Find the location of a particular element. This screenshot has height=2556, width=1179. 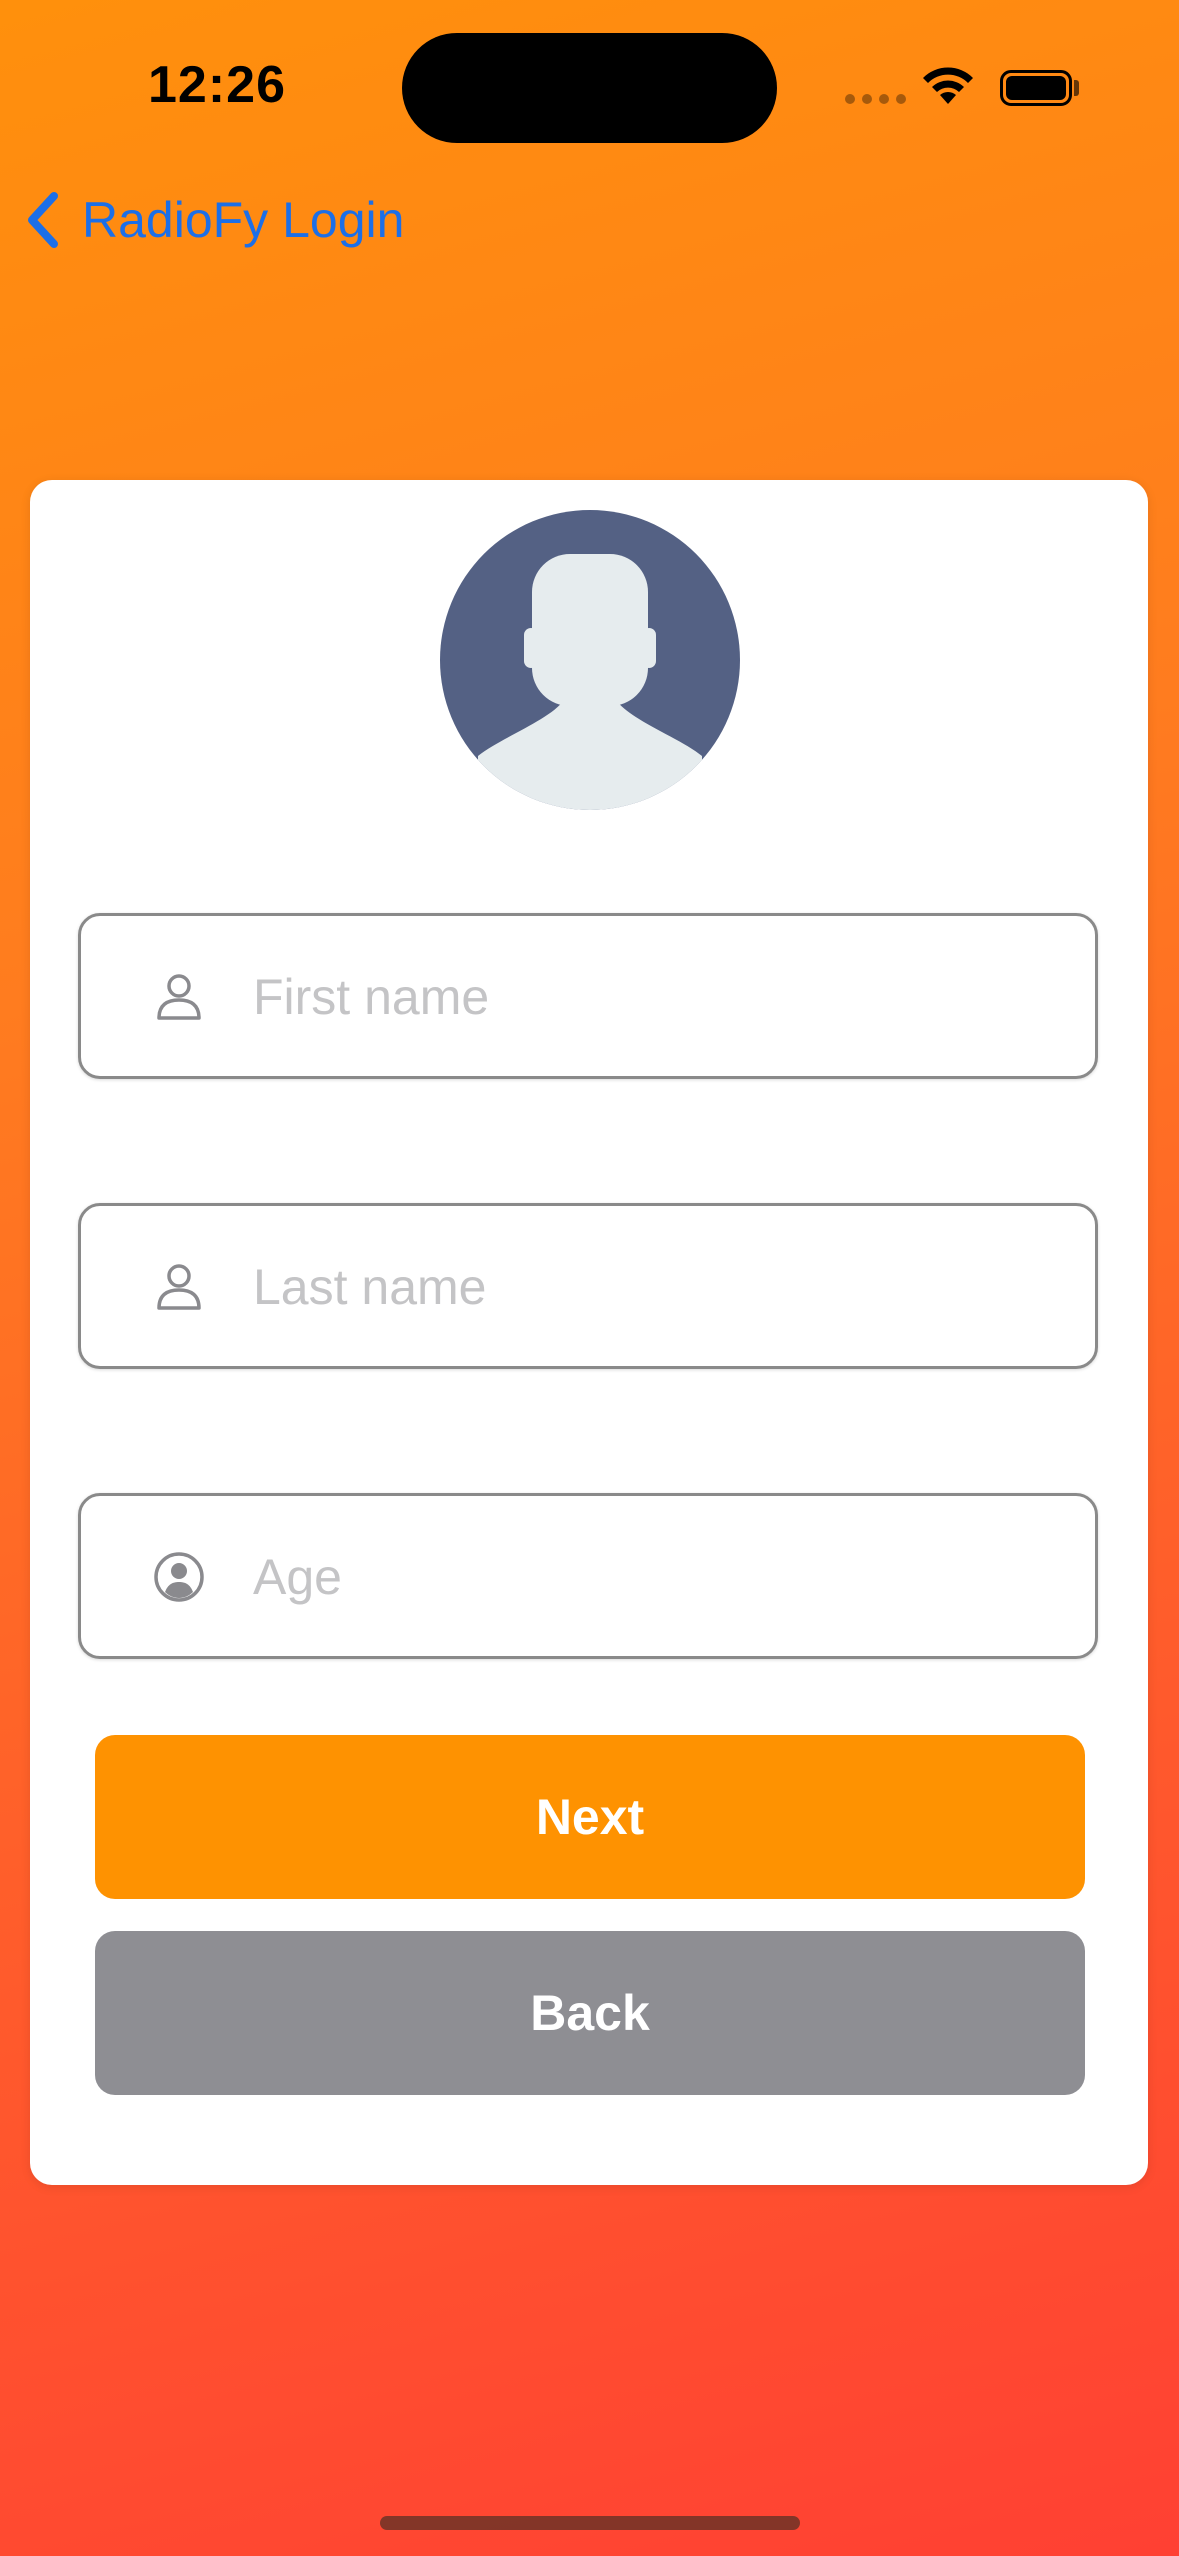

battery-icon is located at coordinates (1036, 88).